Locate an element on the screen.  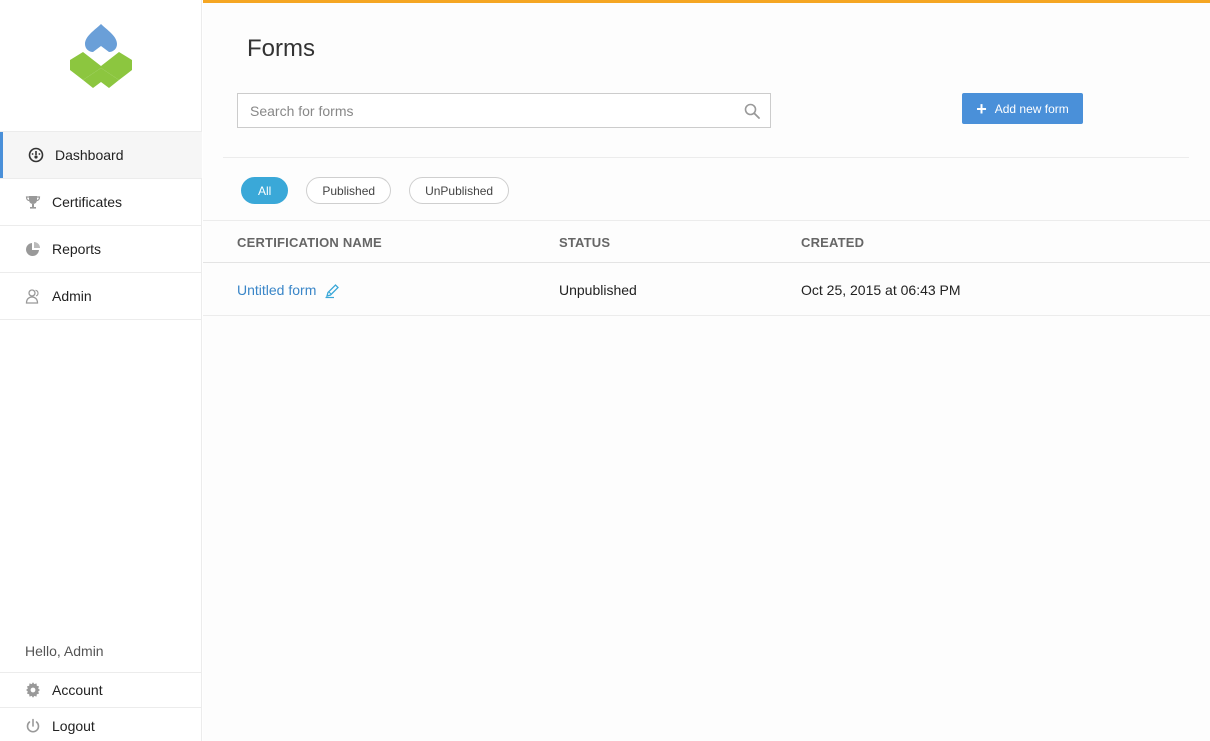
sidebar-item-reports: Reports is located at coordinates (101, 249).